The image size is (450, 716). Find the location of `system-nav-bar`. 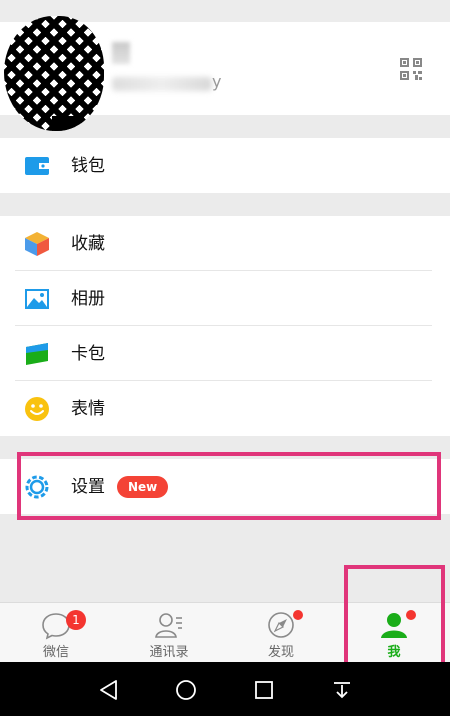

system-nav-bar is located at coordinates (225, 689).